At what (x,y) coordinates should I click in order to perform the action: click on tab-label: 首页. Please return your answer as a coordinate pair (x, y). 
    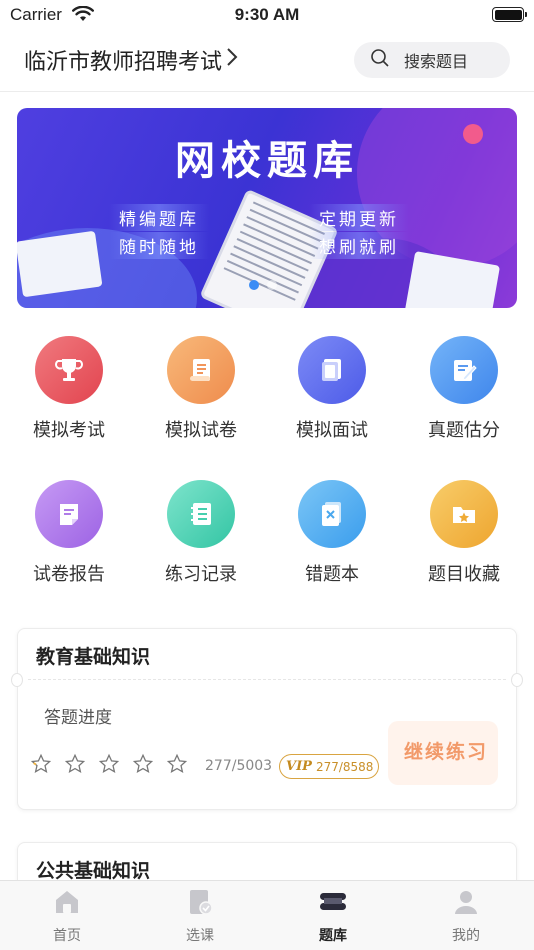
    Looking at the image, I should click on (67, 936).